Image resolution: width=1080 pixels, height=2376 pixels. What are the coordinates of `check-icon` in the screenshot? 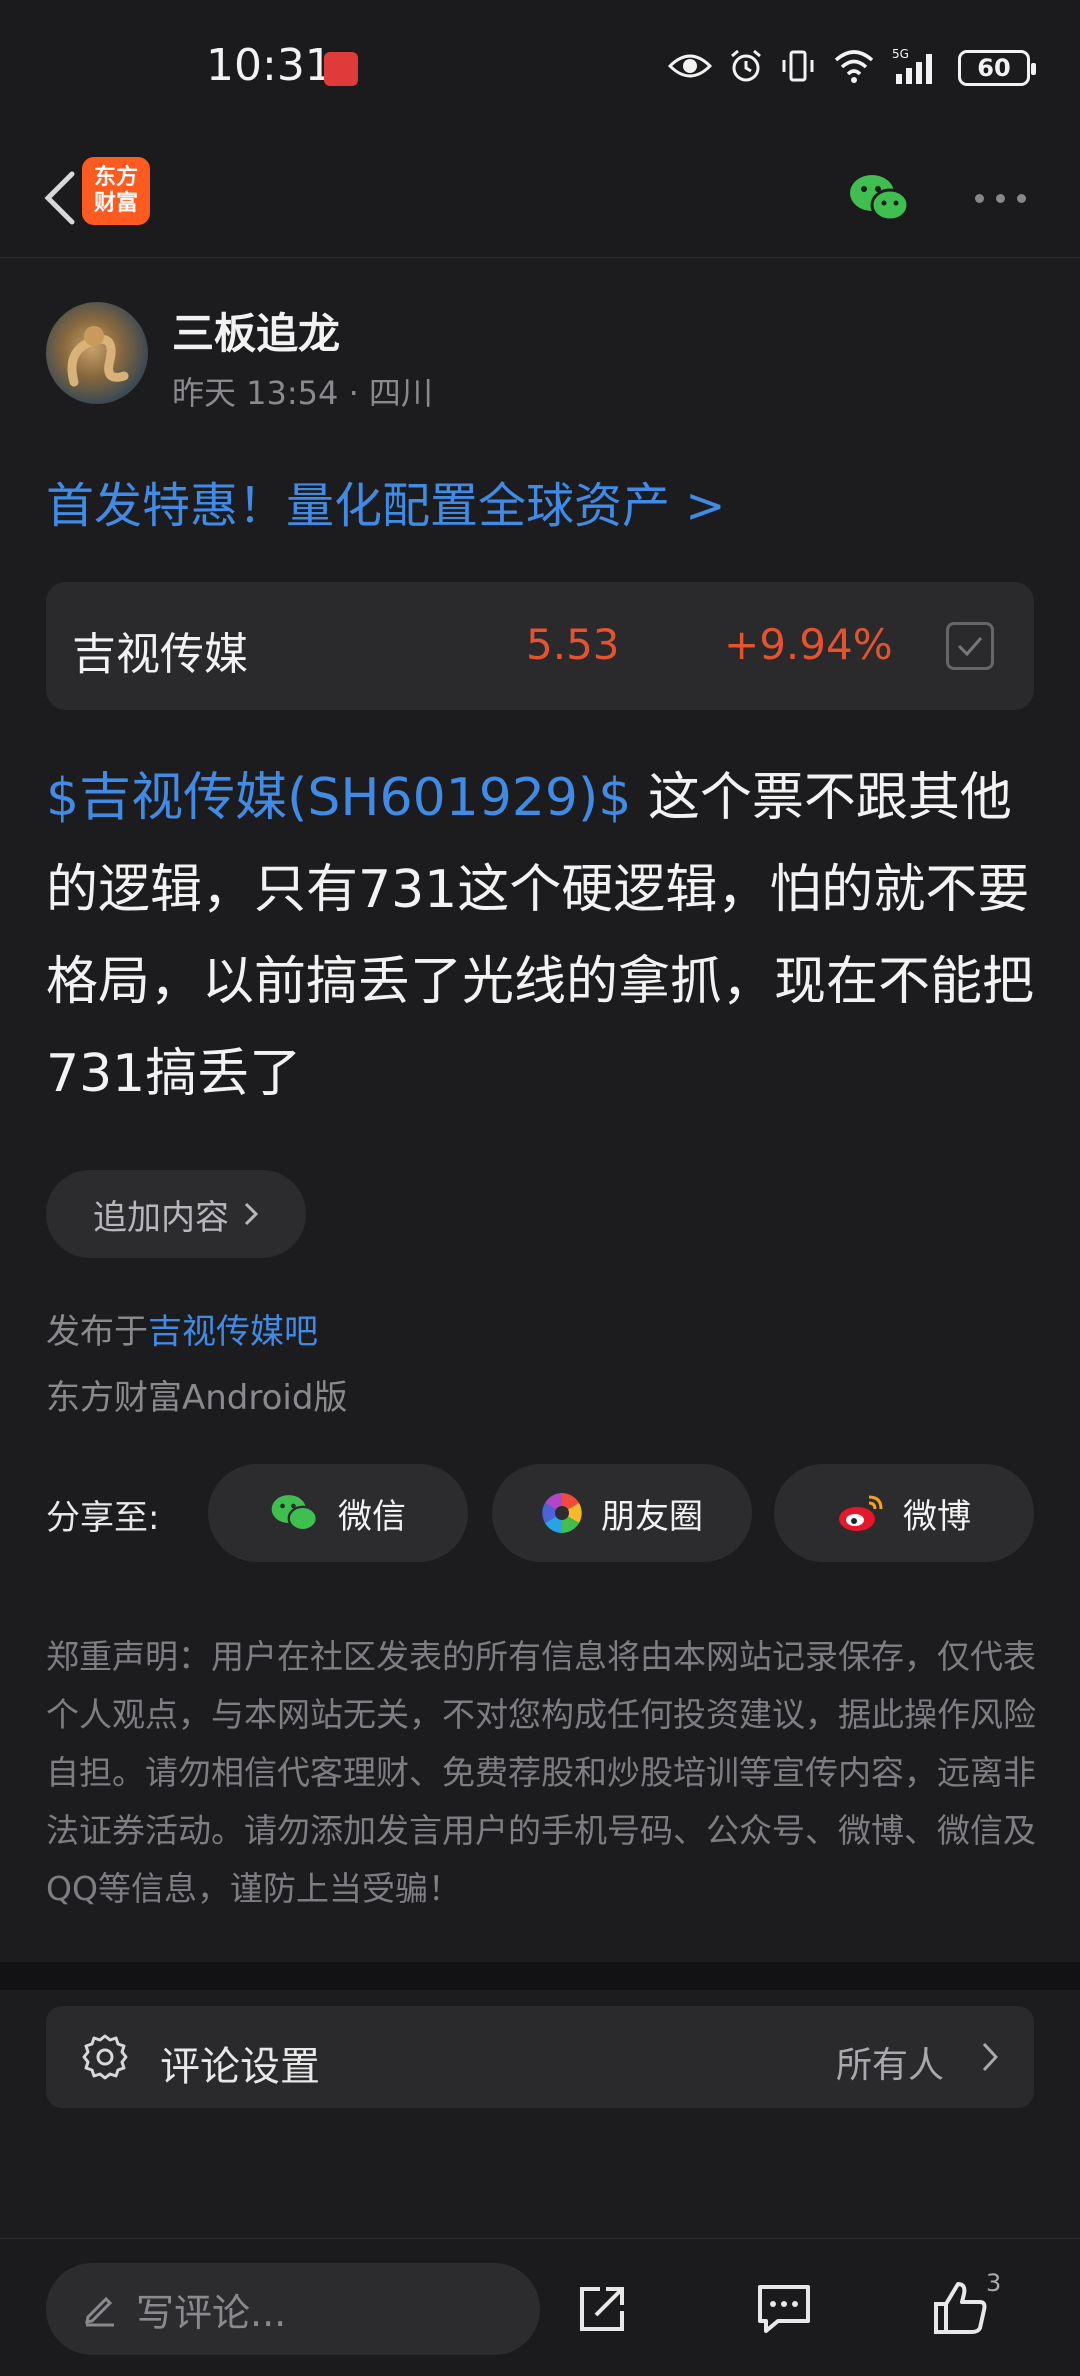 It's located at (970, 647).